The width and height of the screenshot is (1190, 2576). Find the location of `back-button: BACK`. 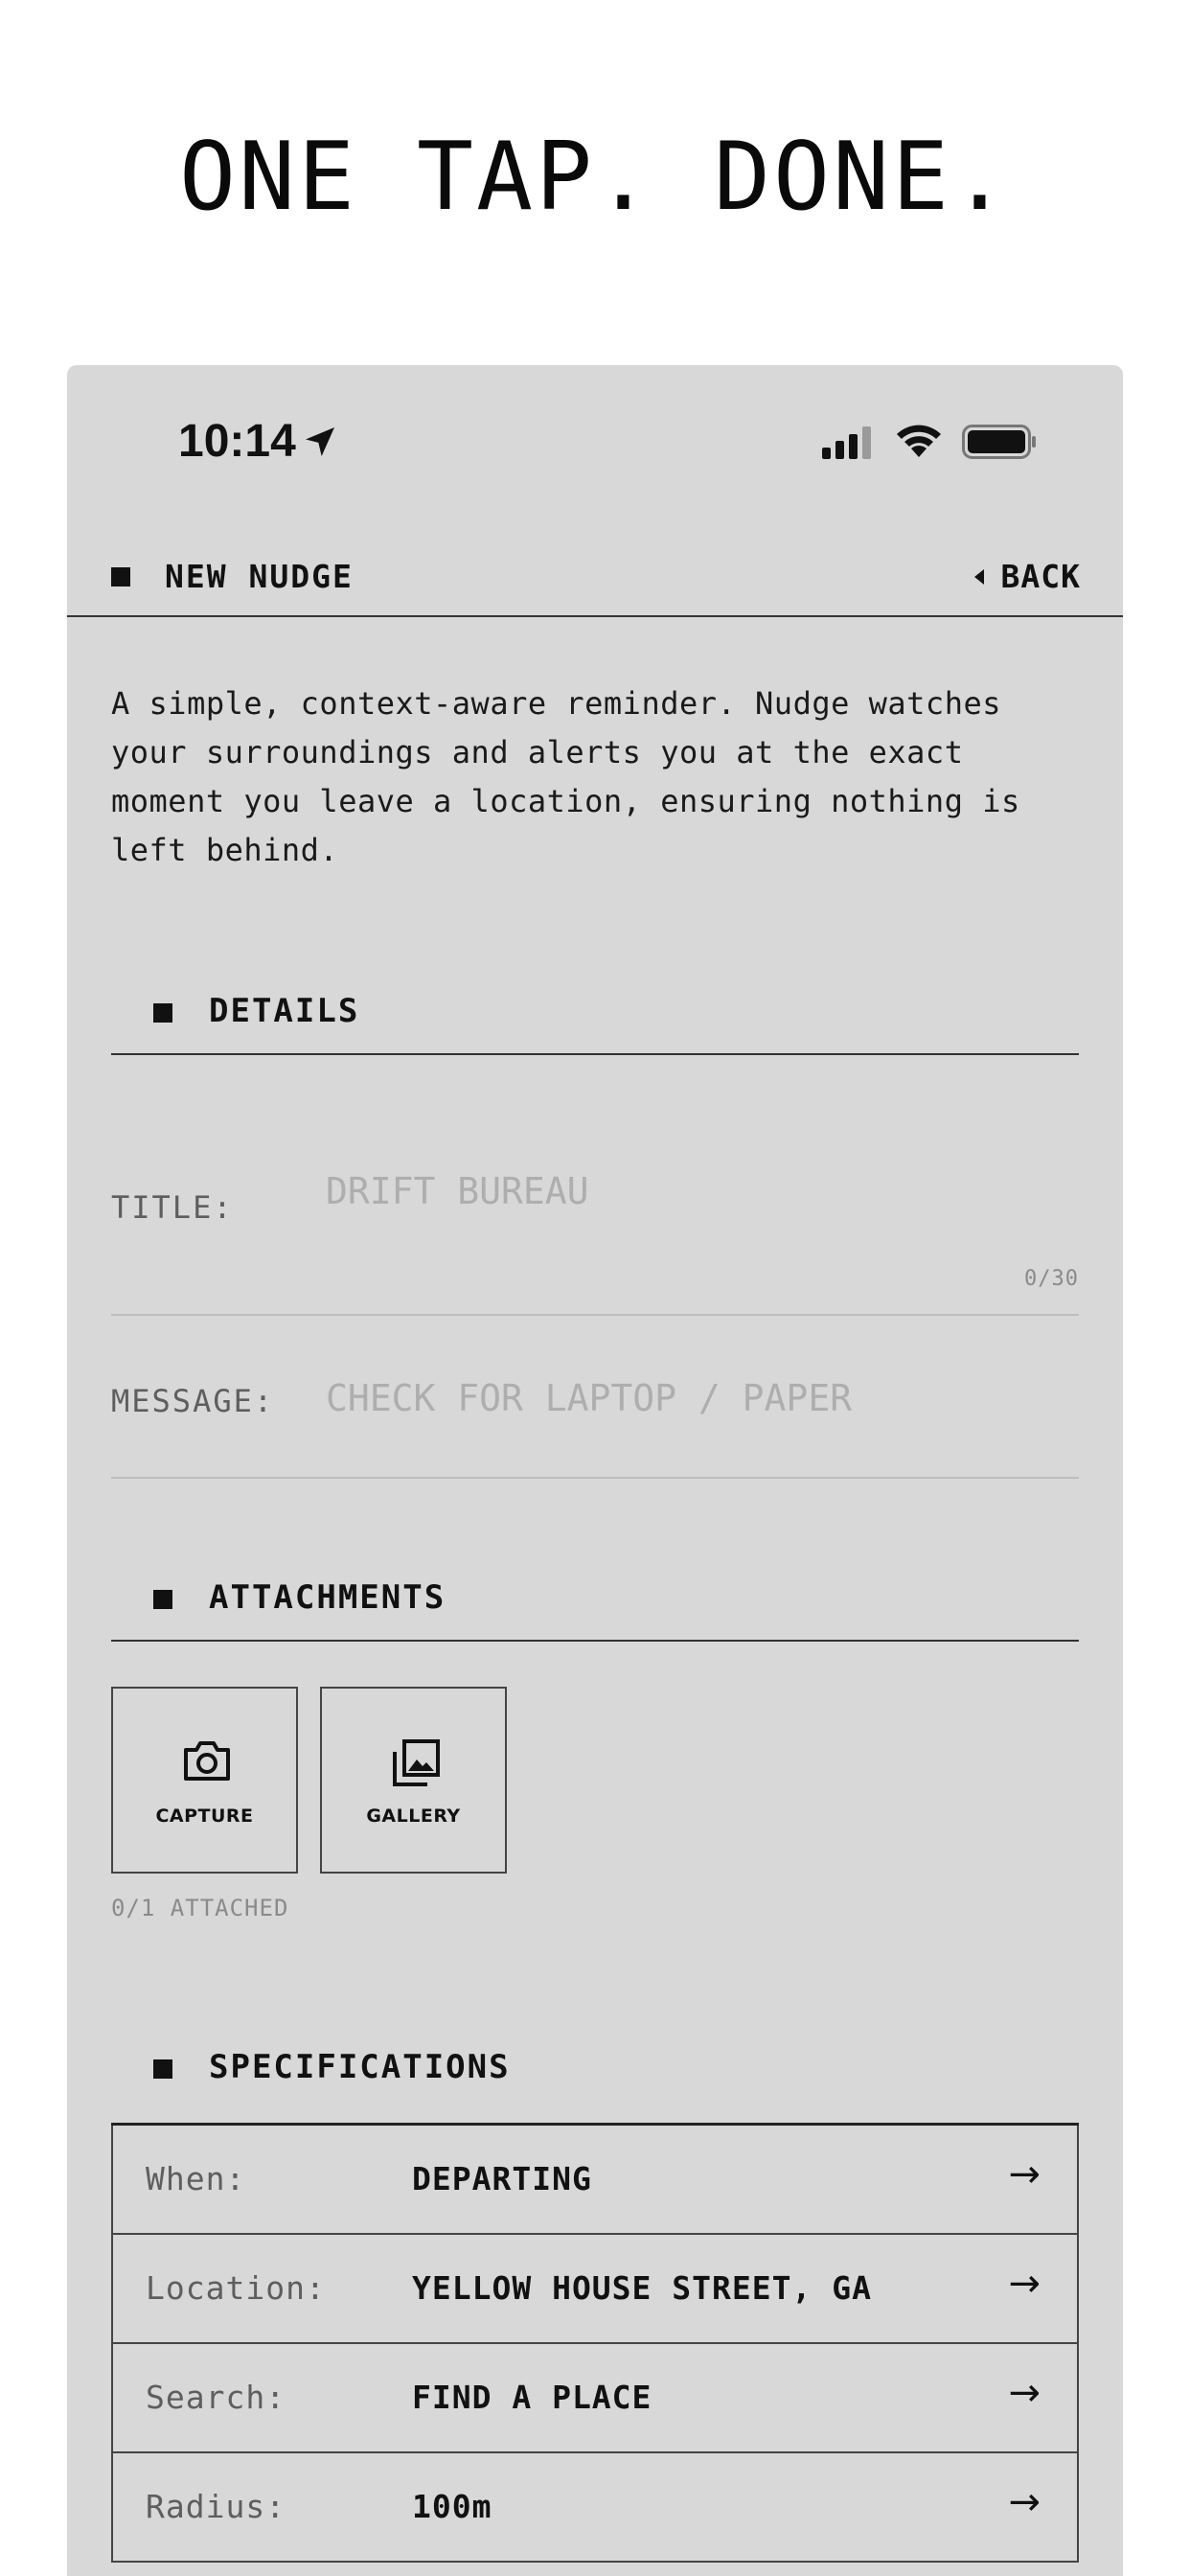

back-button: BACK is located at coordinates (1027, 576).